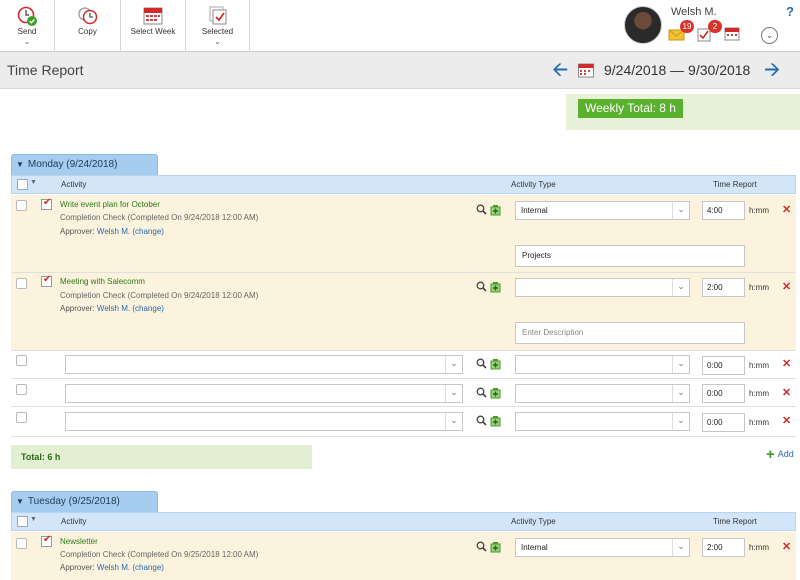 The height and width of the screenshot is (580, 800). What do you see at coordinates (772, 70) in the screenshot?
I see `next-week-arrow-icon: 🡪` at bounding box center [772, 70].